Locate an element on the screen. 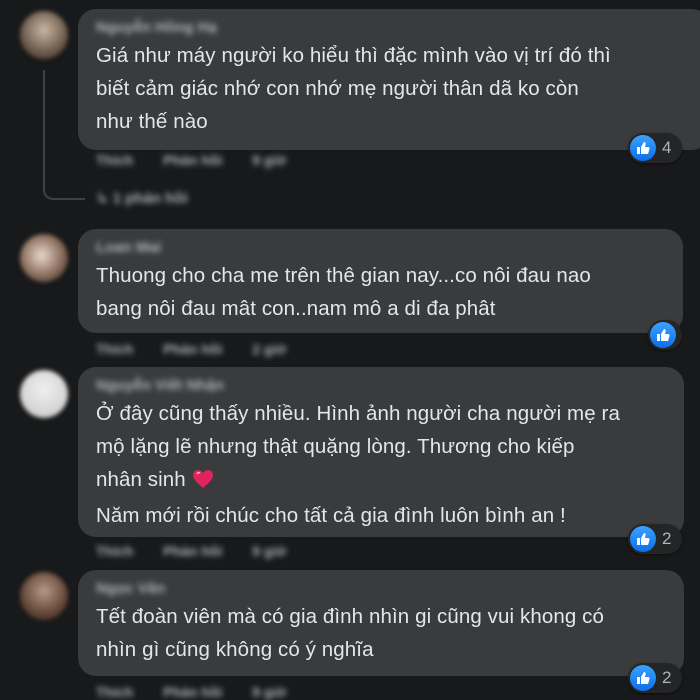 Image resolution: width=700 pixels, height=700 pixels. heart-icon is located at coordinates (203, 482).